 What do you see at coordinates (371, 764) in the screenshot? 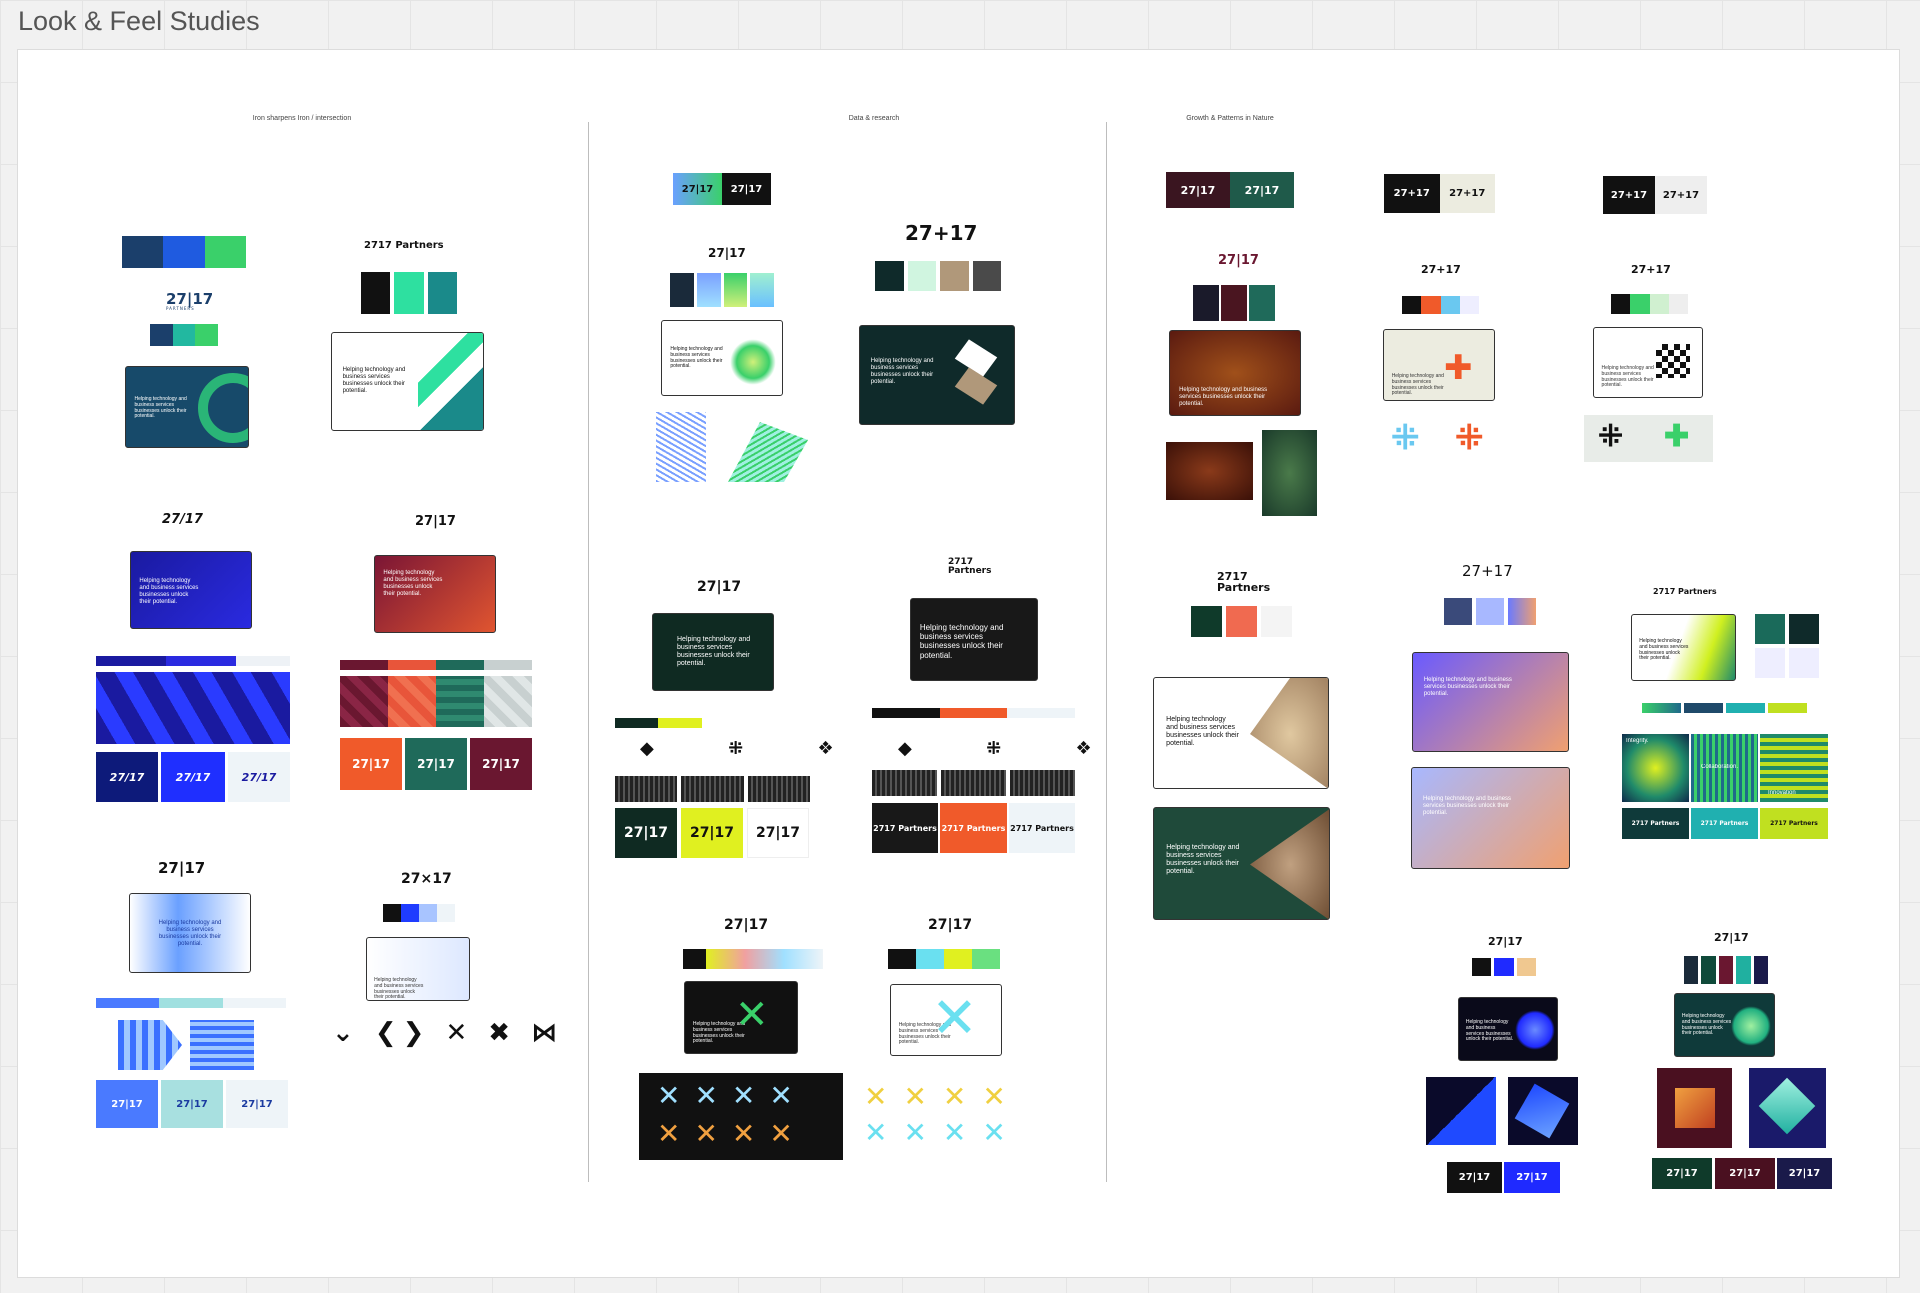
I see `logo-tile-orange: 27|17` at bounding box center [371, 764].